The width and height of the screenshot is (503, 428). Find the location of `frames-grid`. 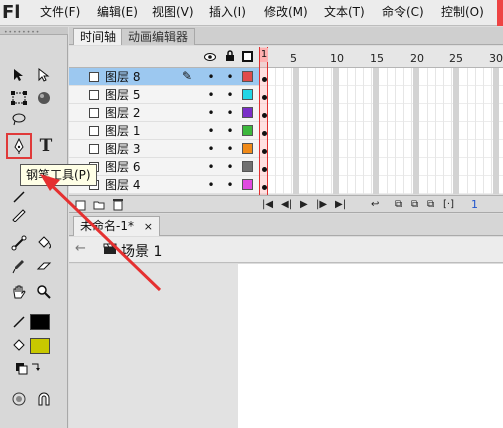

frames-grid is located at coordinates (381, 131).